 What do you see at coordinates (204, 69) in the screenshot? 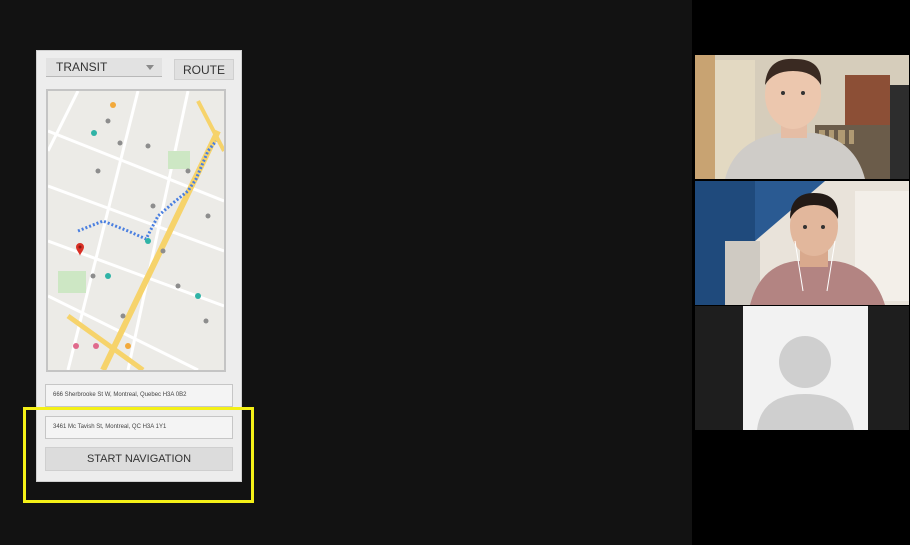
I see `route-button: ROUTE` at bounding box center [204, 69].